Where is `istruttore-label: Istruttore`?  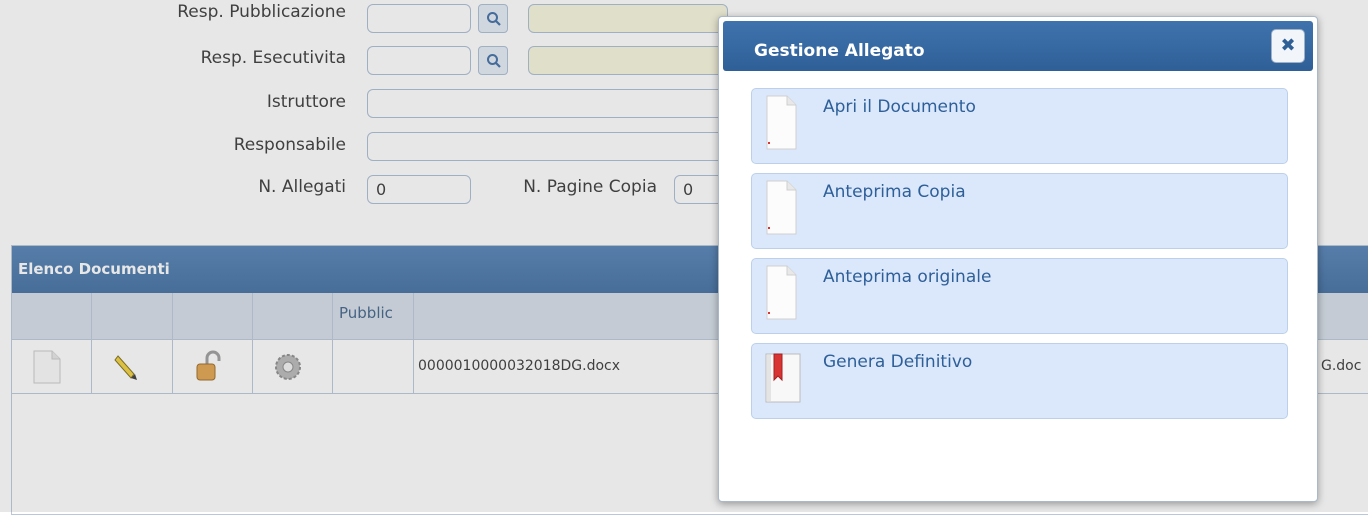
istruttore-label: Istruttore is located at coordinates (306, 102).